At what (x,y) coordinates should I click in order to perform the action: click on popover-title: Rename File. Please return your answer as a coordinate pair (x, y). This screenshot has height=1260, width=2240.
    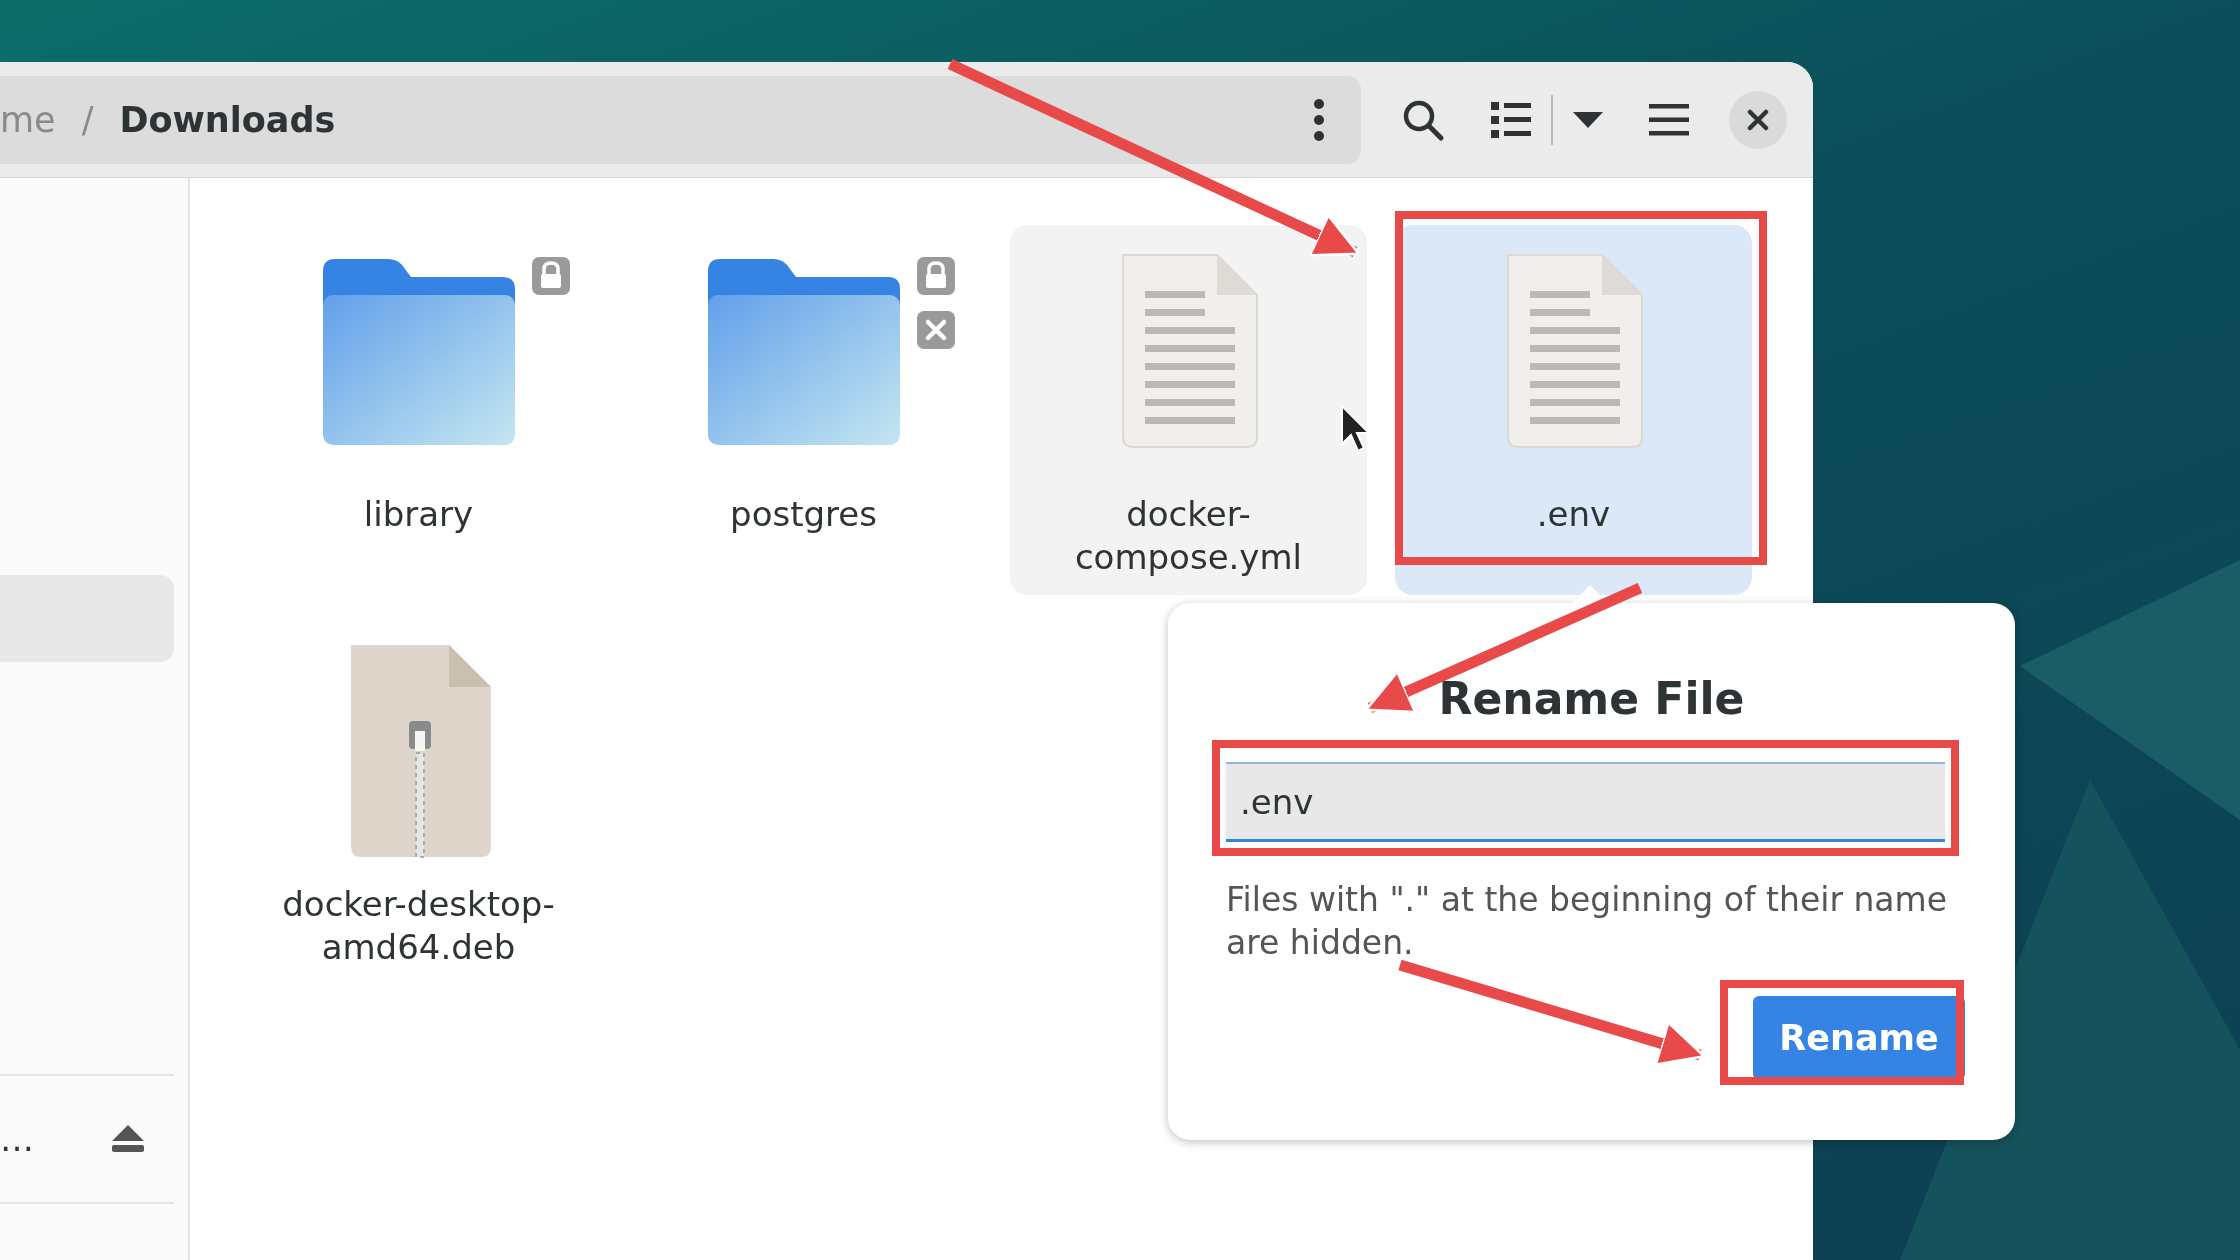
    Looking at the image, I should click on (1591, 698).